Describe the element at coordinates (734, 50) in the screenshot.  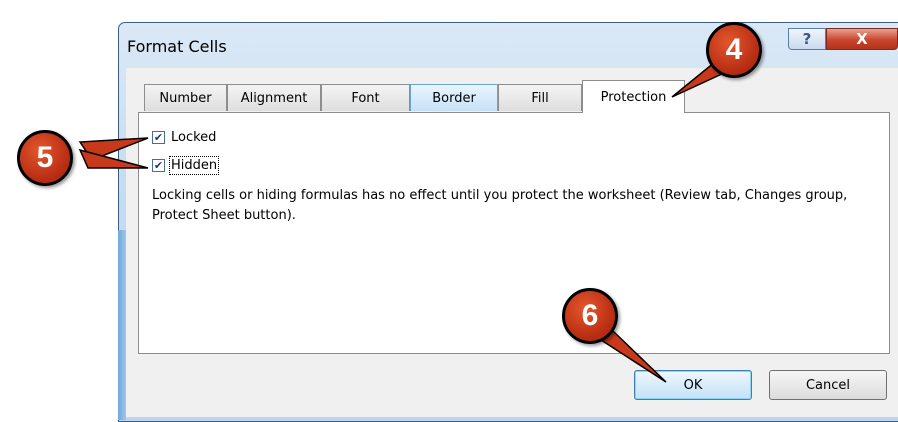
I see `callout-4: 4` at that location.